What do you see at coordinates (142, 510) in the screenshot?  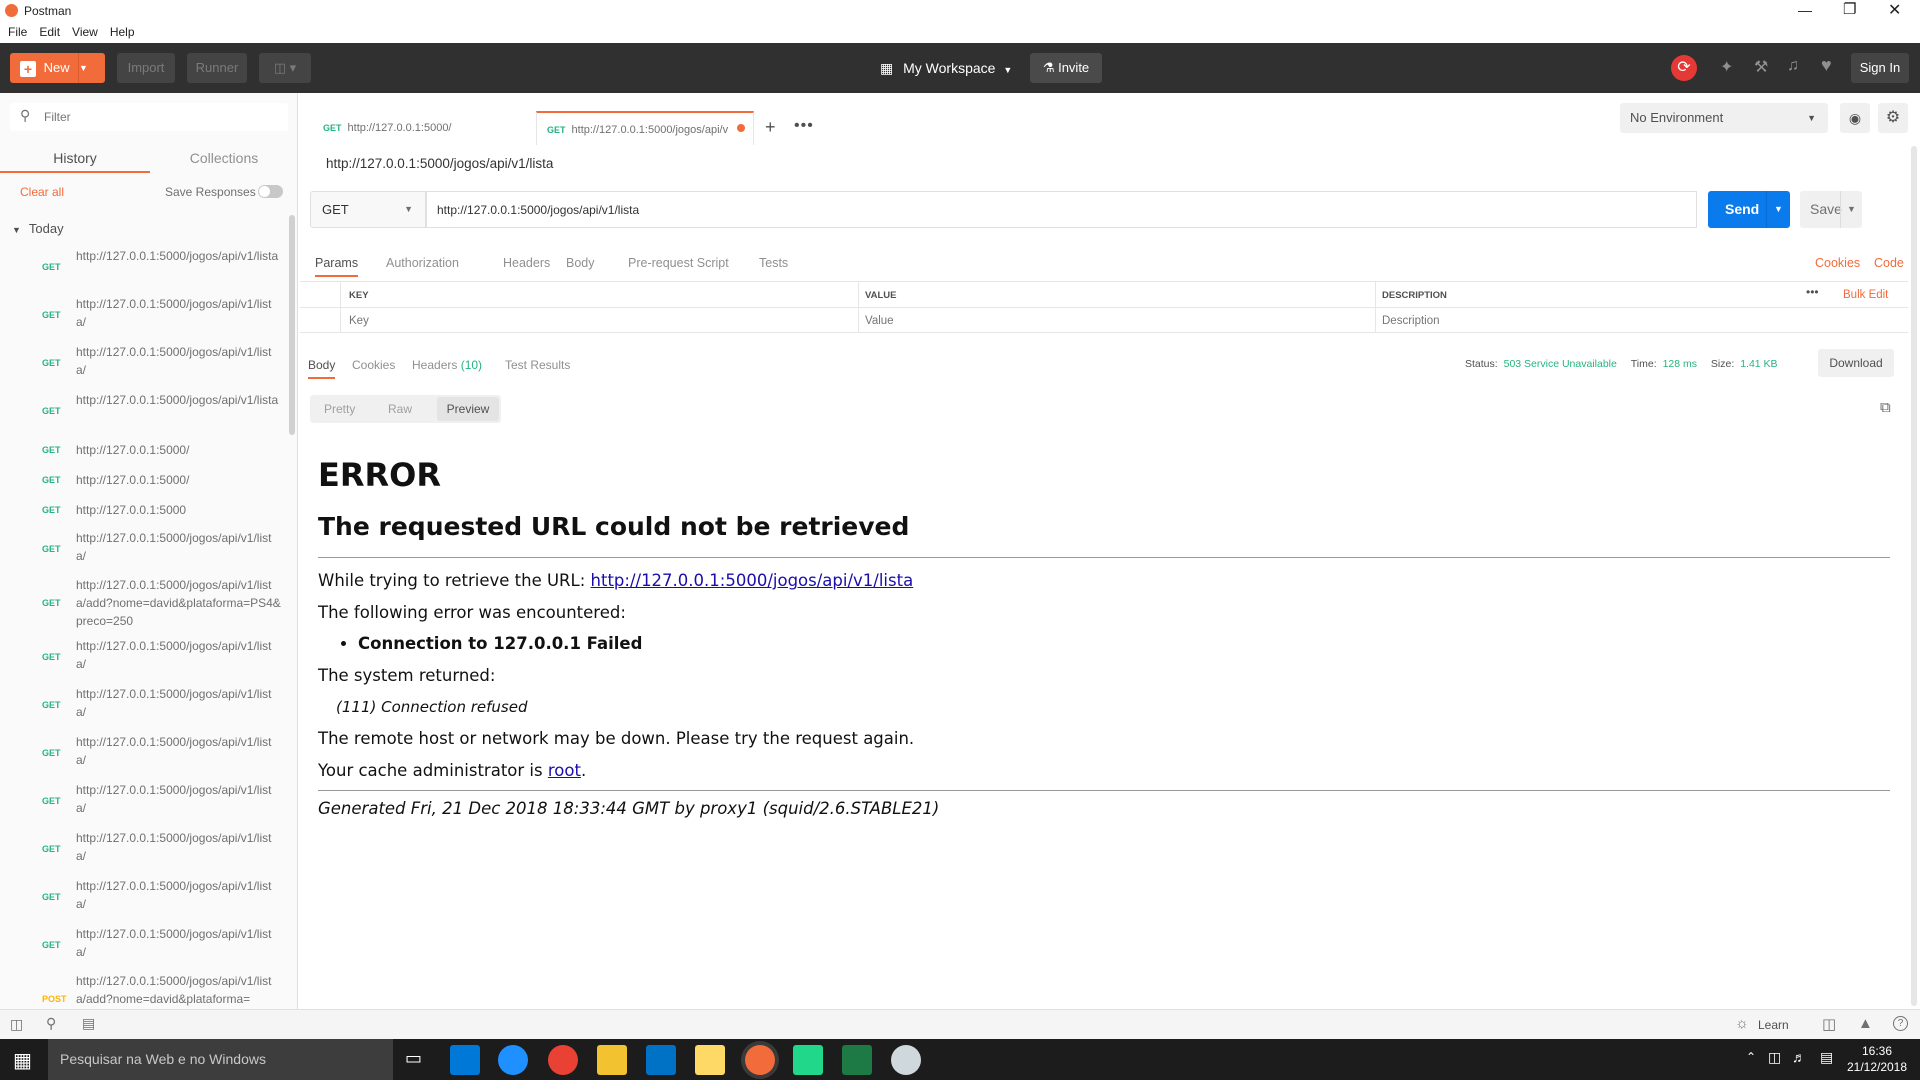 I see `history-item: GET http://127.0.0.1:5000` at bounding box center [142, 510].